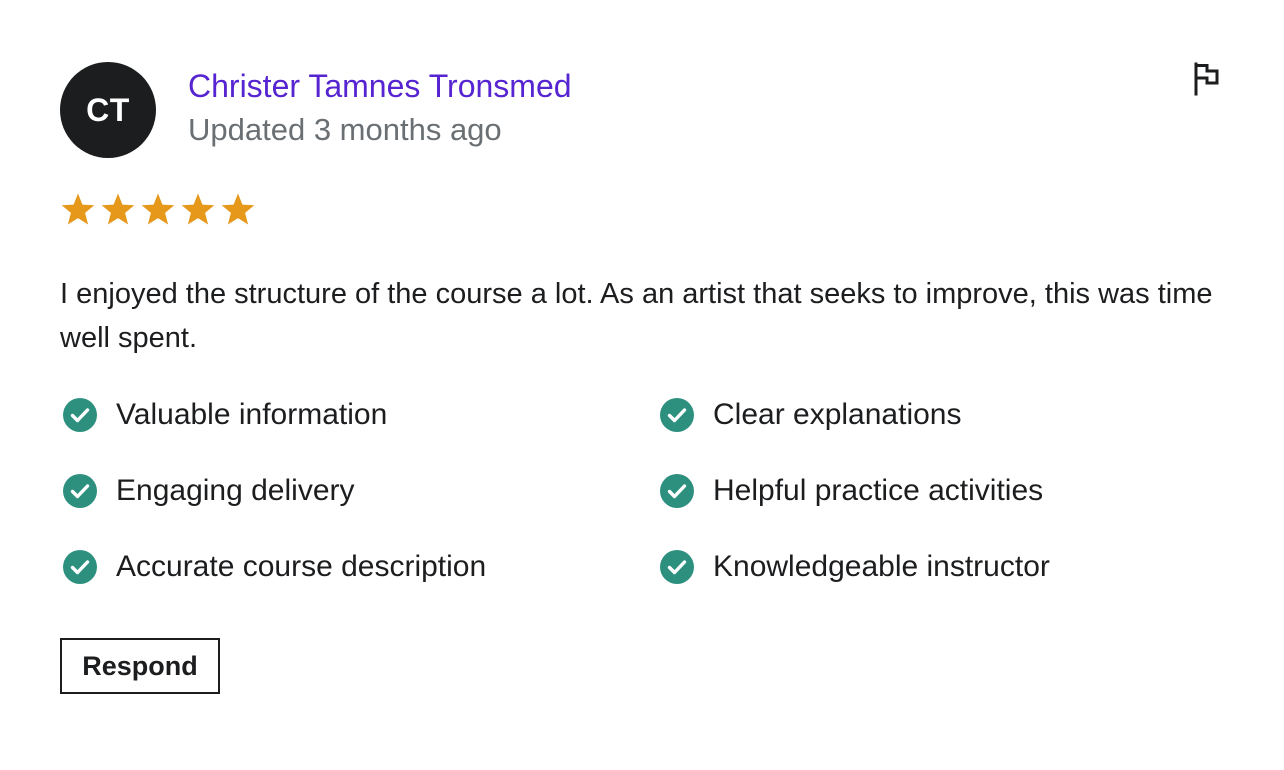 The width and height of the screenshot is (1284, 770). Describe the element at coordinates (140, 666) in the screenshot. I see `respond-button: Respond` at that location.